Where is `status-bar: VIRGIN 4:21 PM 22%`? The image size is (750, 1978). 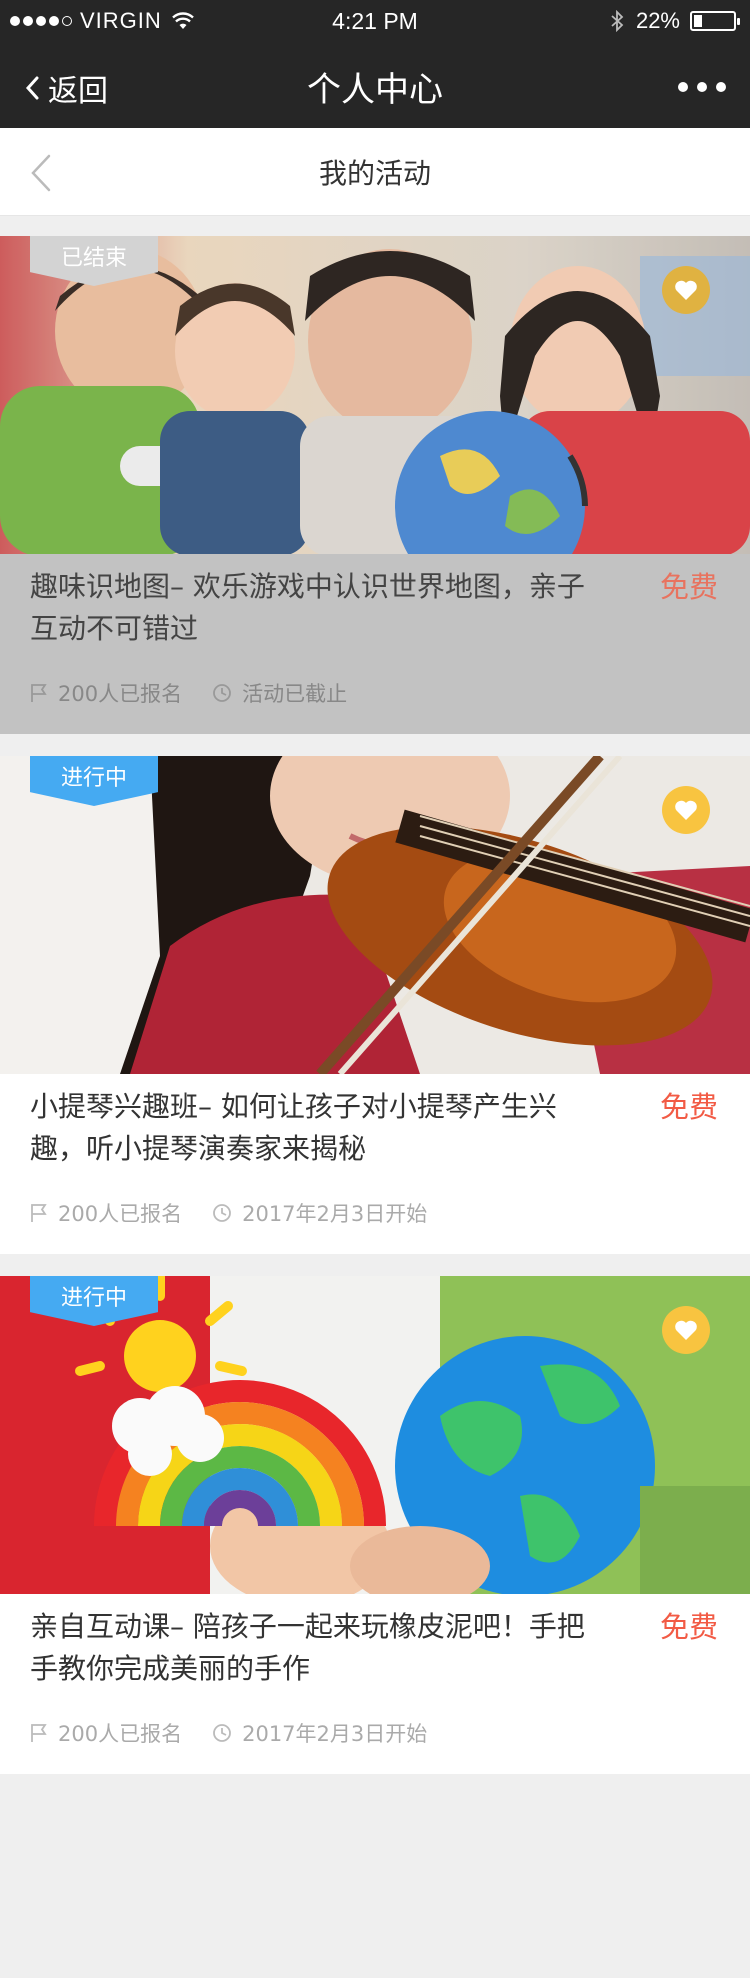 status-bar: VIRGIN 4:21 PM 22% is located at coordinates (375, 22).